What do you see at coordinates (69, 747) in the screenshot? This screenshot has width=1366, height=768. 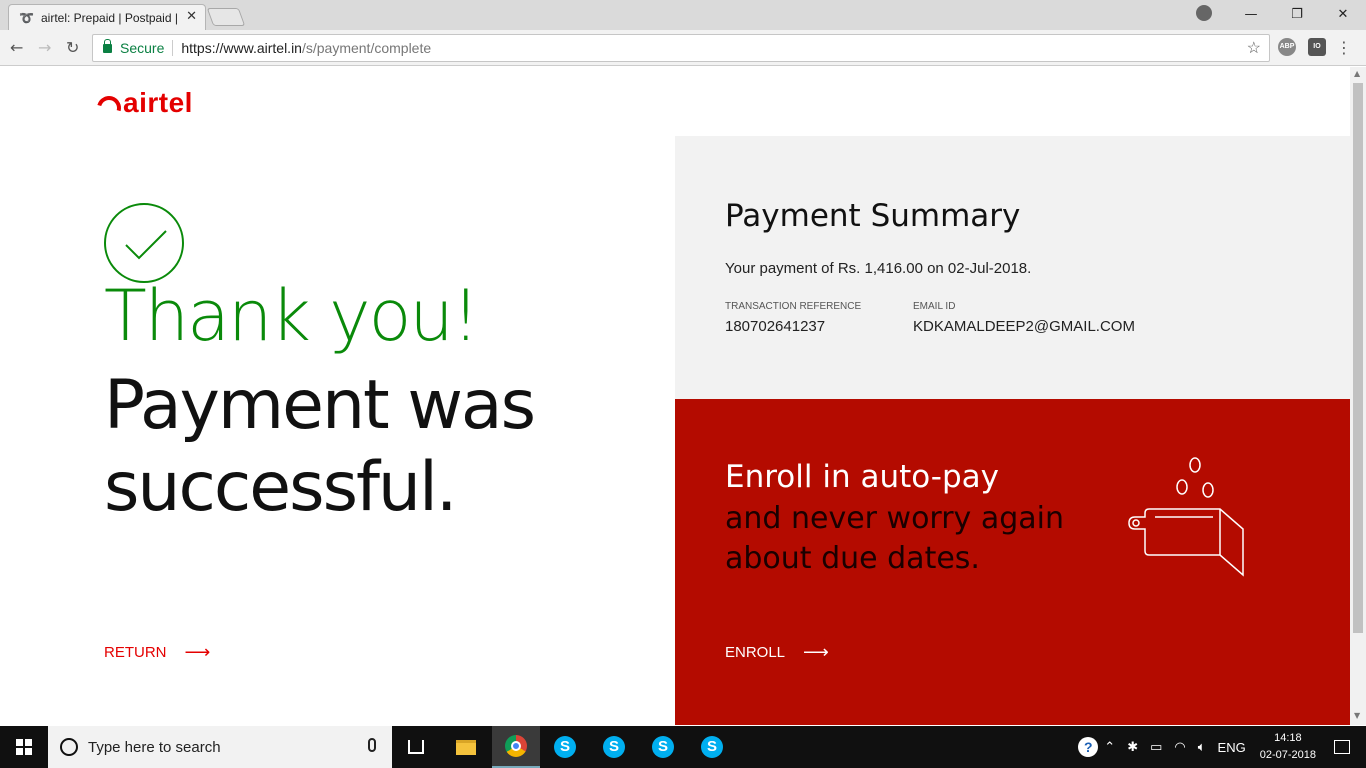 I see `cortana-icon` at bounding box center [69, 747].